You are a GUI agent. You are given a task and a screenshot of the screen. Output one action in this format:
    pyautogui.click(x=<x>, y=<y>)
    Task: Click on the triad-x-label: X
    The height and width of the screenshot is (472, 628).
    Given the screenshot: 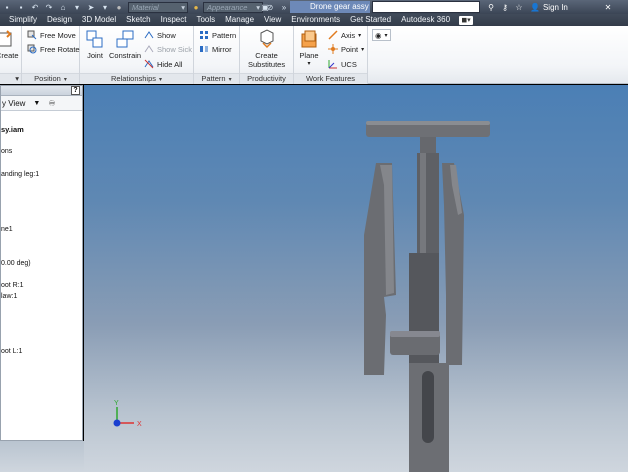 What is the action you would take?
    pyautogui.click(x=139, y=424)
    